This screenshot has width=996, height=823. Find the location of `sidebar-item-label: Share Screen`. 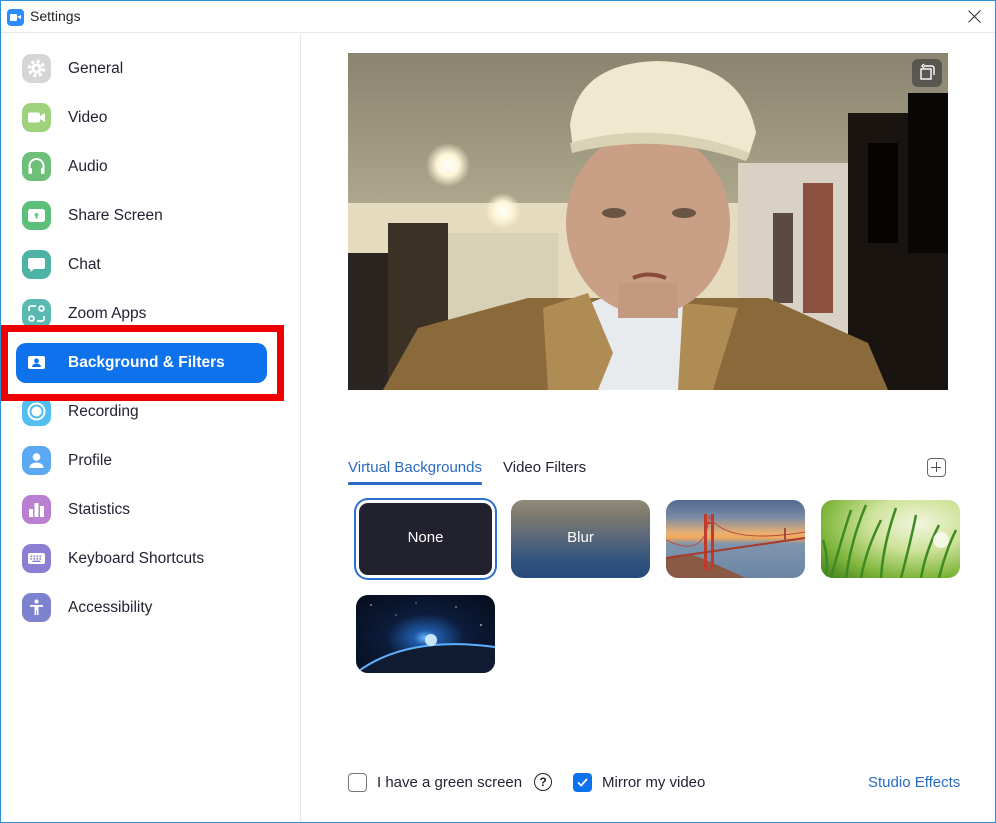

sidebar-item-label: Share Screen is located at coordinates (115, 215).